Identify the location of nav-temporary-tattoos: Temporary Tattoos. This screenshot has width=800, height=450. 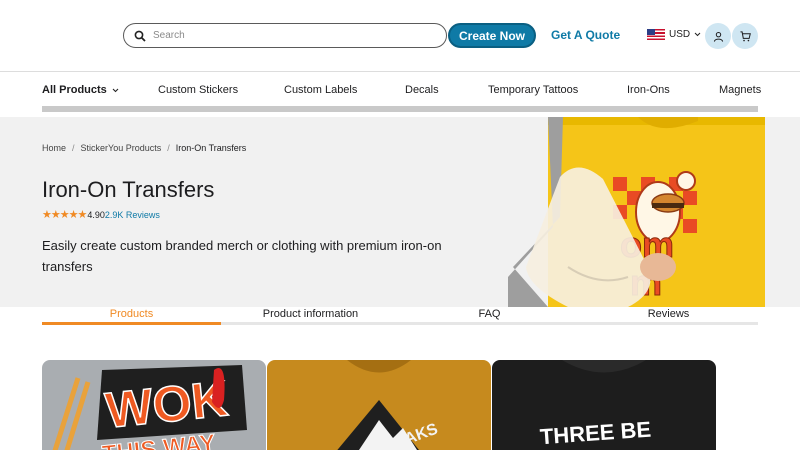
(533, 90).